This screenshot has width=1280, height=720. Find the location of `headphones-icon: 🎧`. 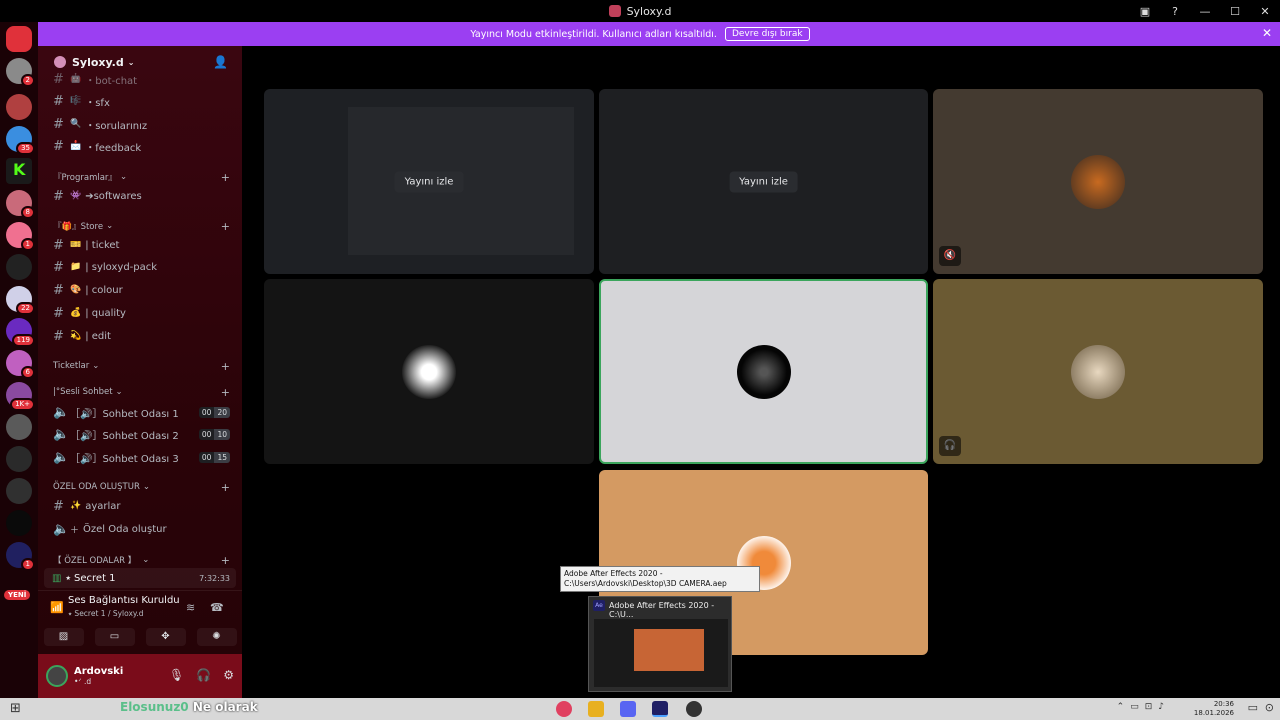

headphones-icon: 🎧 is located at coordinates (203, 675).